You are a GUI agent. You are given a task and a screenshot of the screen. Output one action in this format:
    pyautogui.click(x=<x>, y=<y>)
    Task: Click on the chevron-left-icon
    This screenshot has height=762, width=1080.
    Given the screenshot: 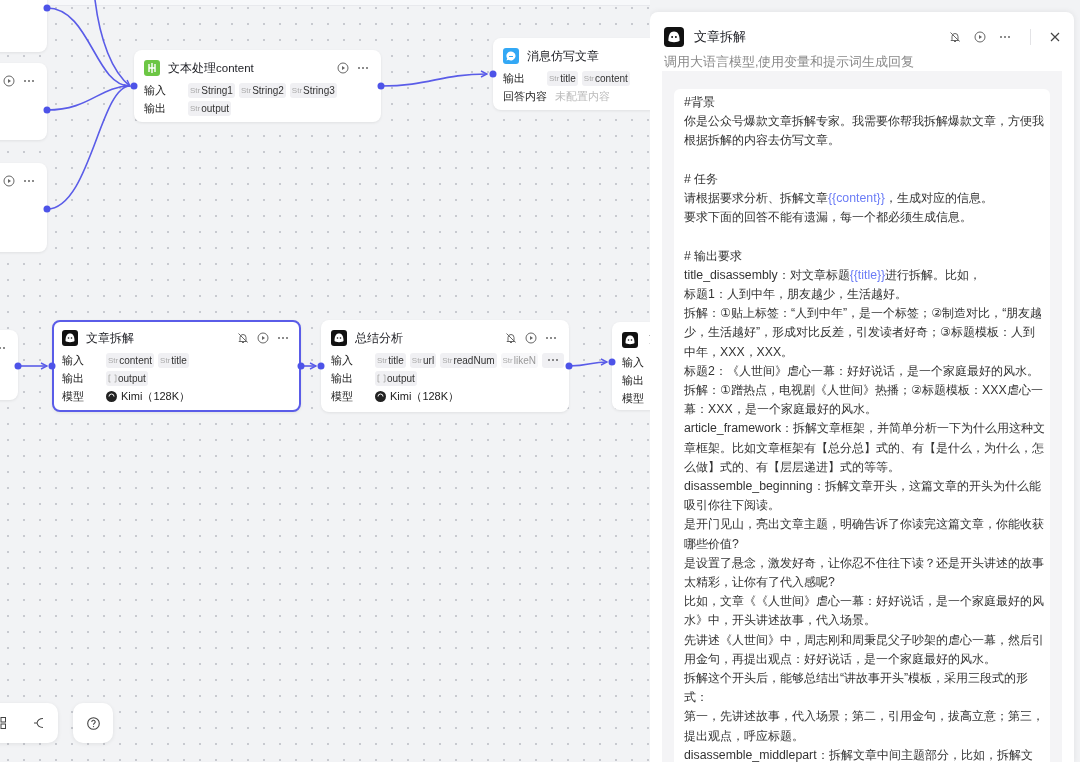 What is the action you would take?
    pyautogui.click(x=38, y=723)
    